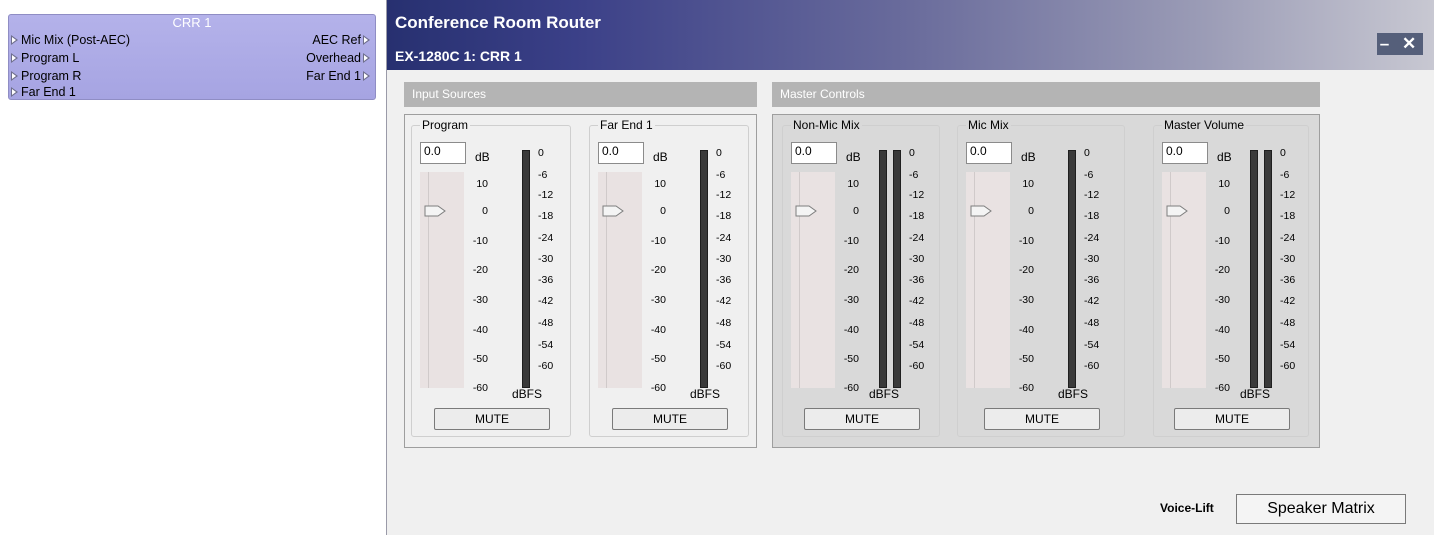 The image size is (1434, 535). Describe the element at coordinates (48, 92) in the screenshot. I see `block-input-label: Far End 1` at that location.